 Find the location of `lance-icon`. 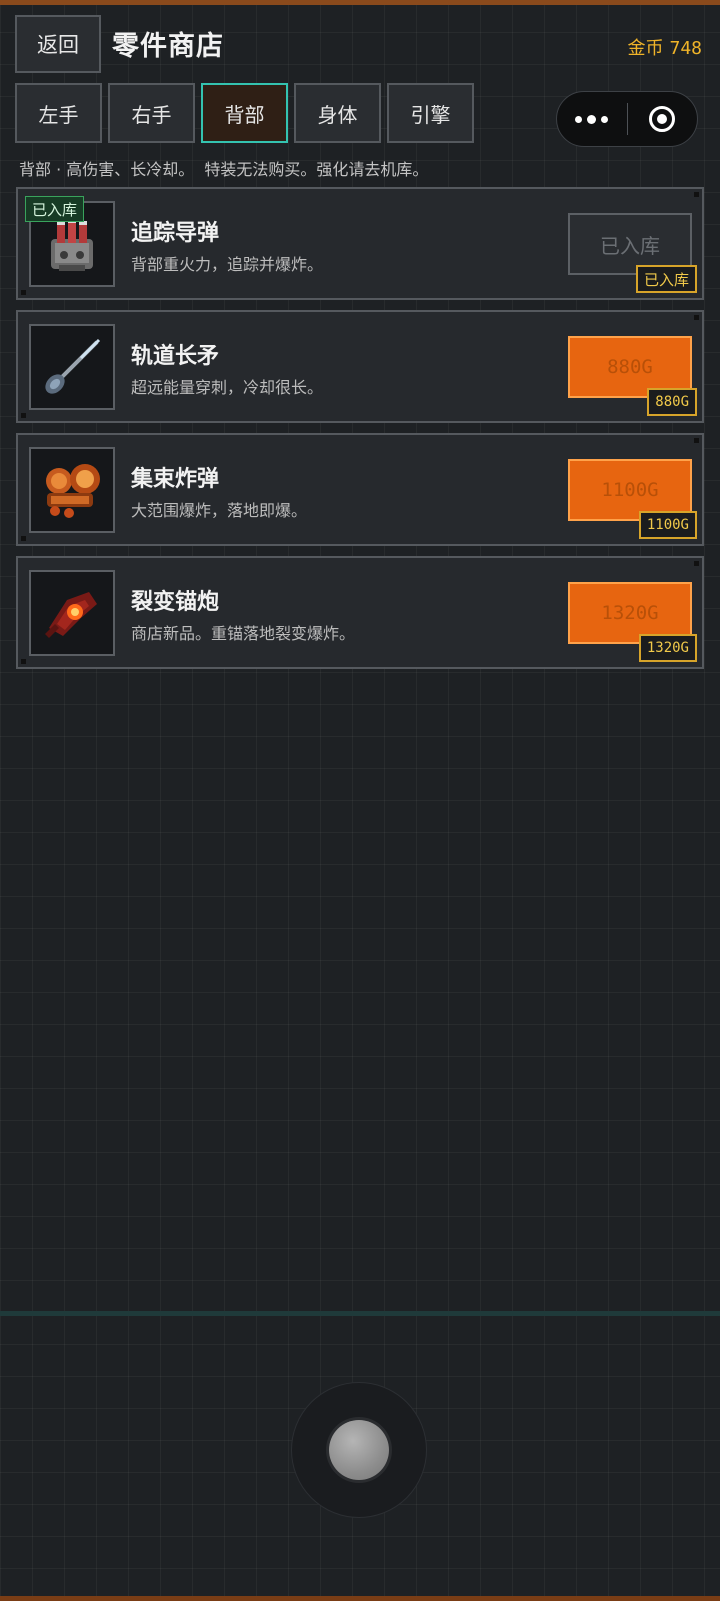

lance-icon is located at coordinates (73, 366).